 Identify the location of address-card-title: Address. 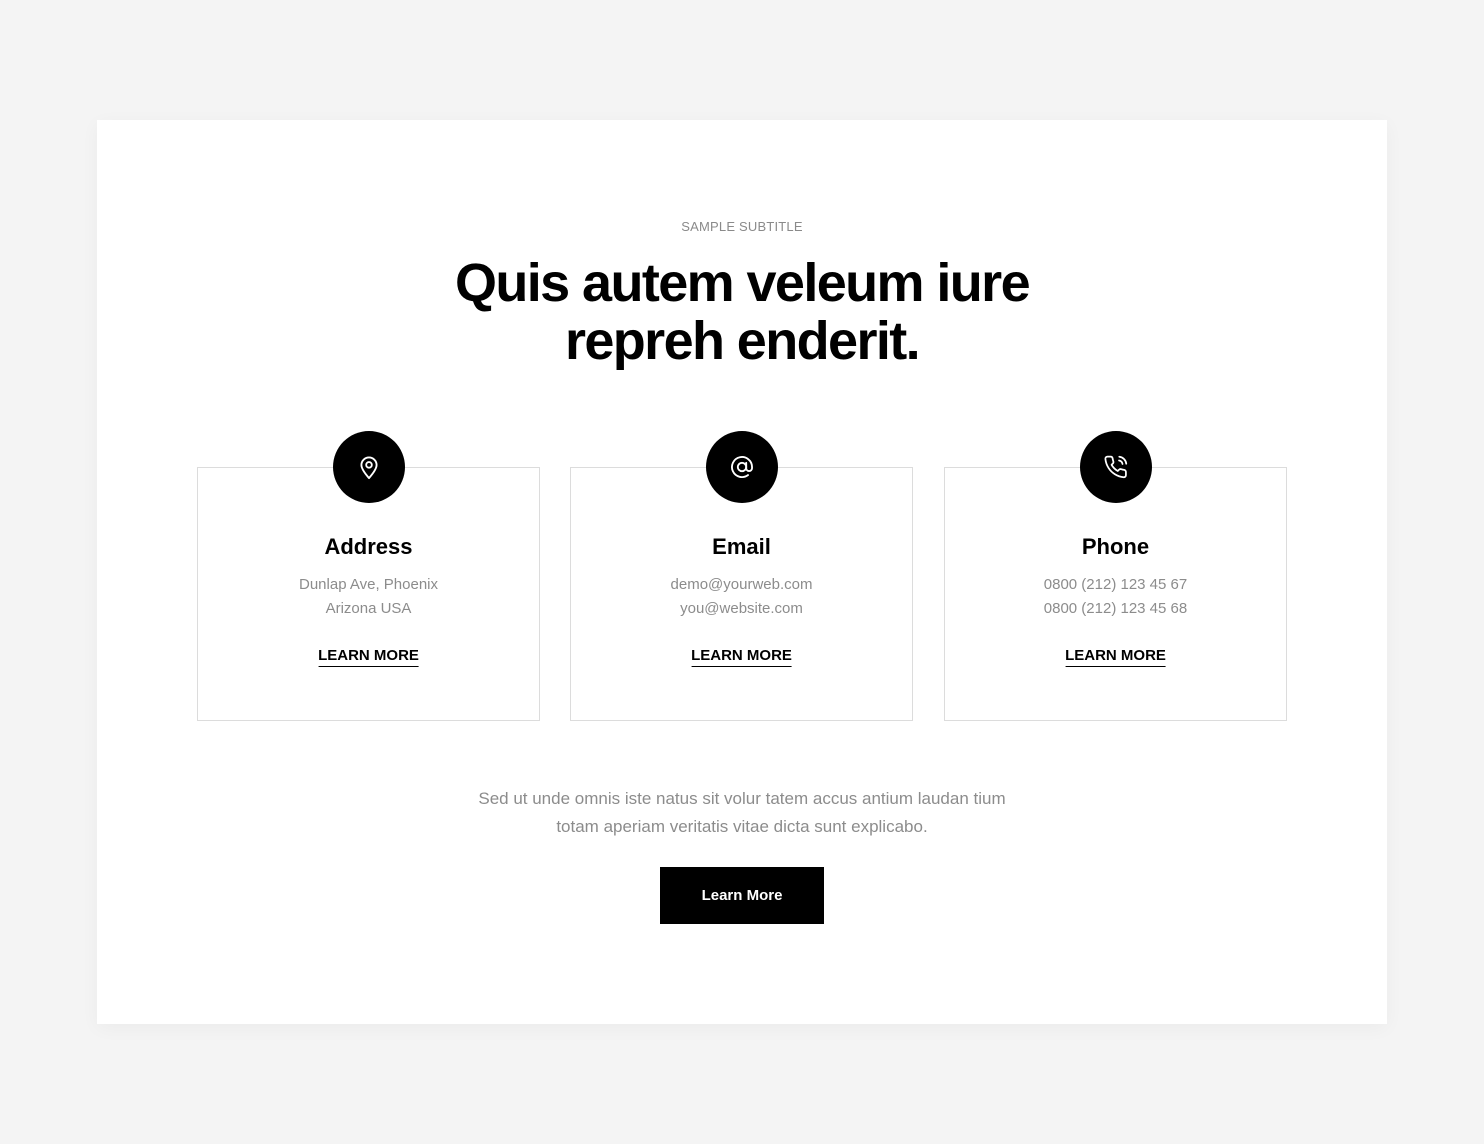
(368, 546).